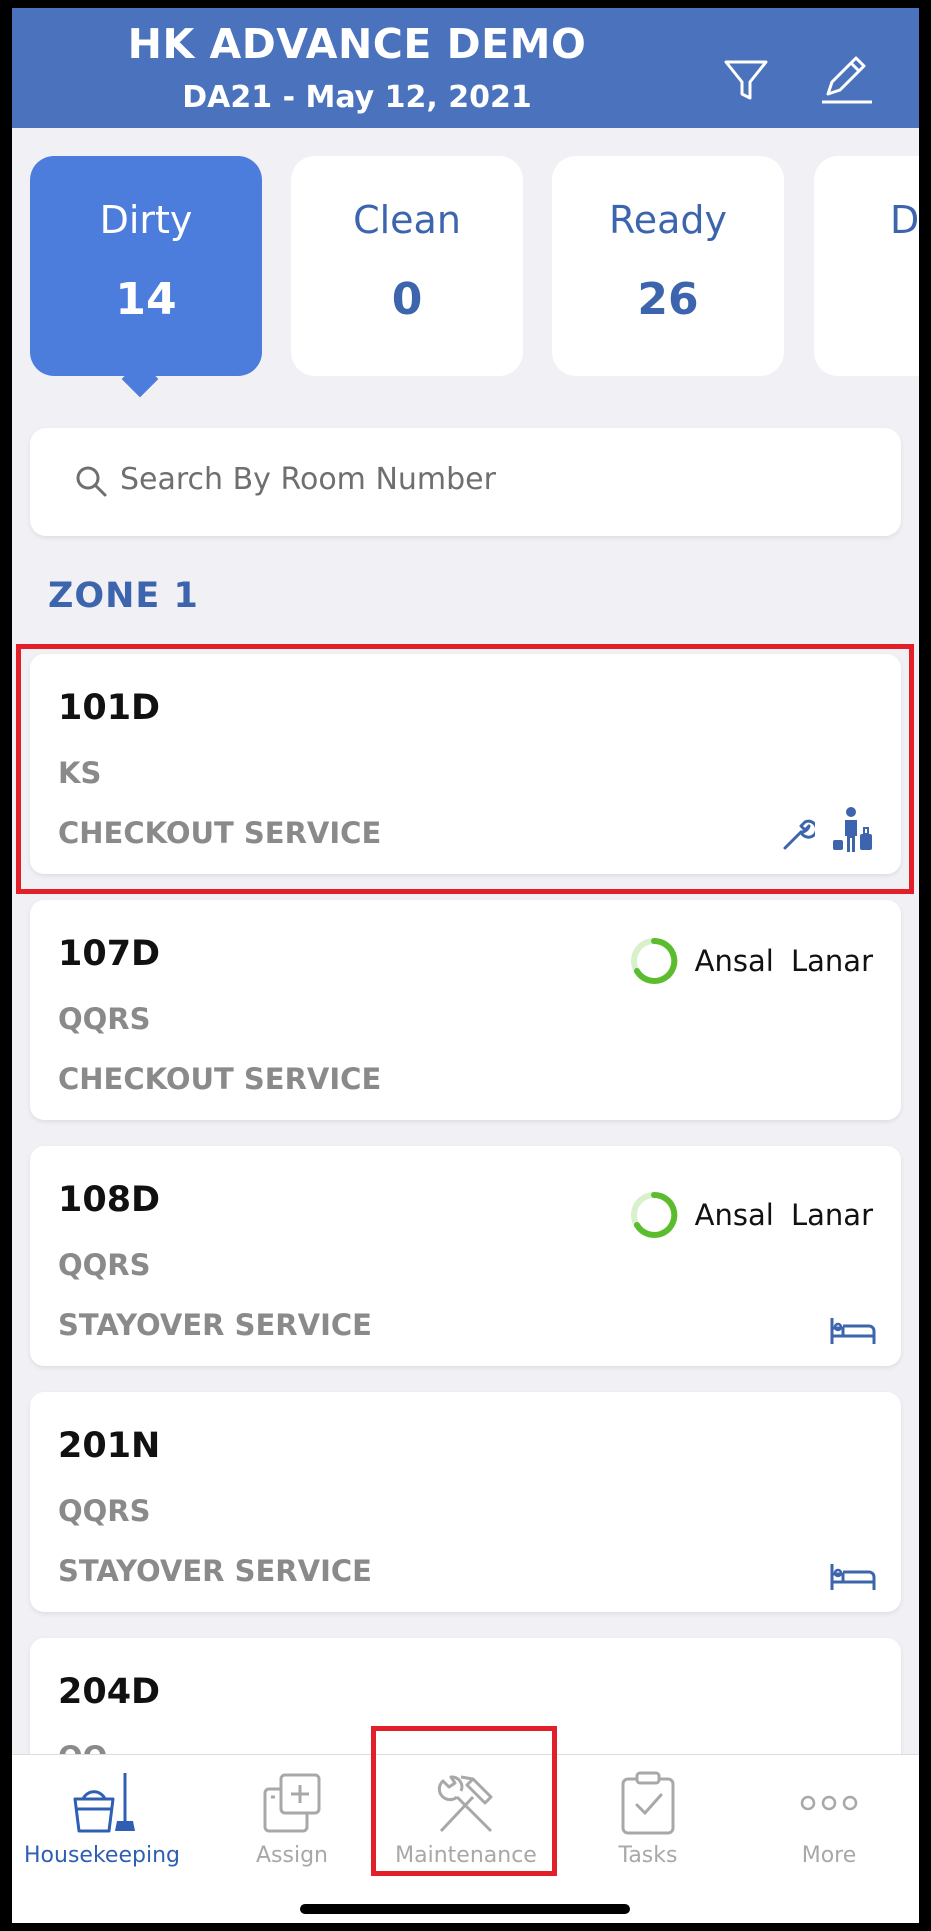 This screenshot has width=931, height=1931. What do you see at coordinates (109, 1692) in the screenshot?
I see `room-number: 204D` at bounding box center [109, 1692].